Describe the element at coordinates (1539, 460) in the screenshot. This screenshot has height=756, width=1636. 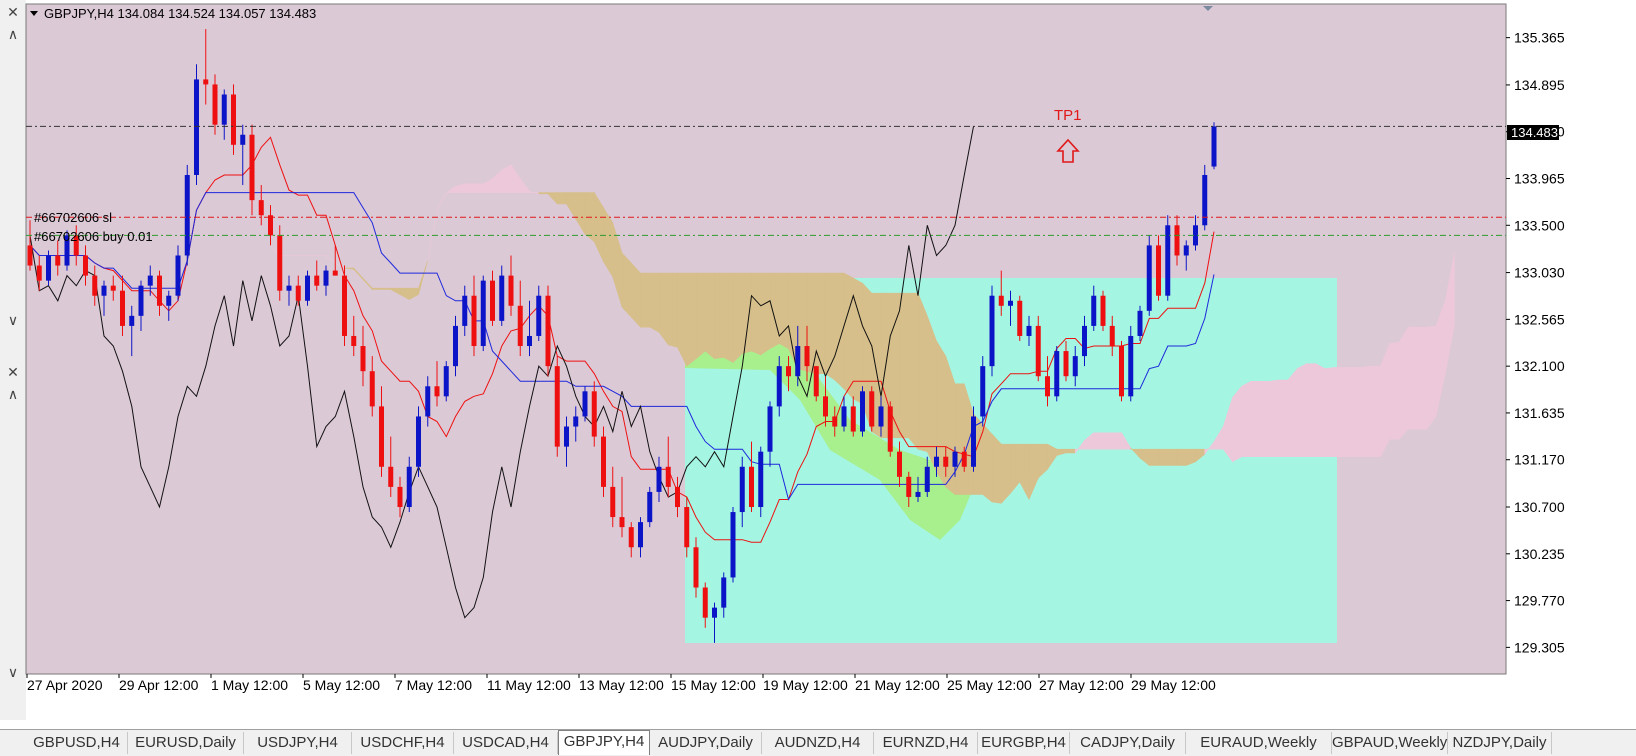
I see `price-tick-label: 131.170` at that location.